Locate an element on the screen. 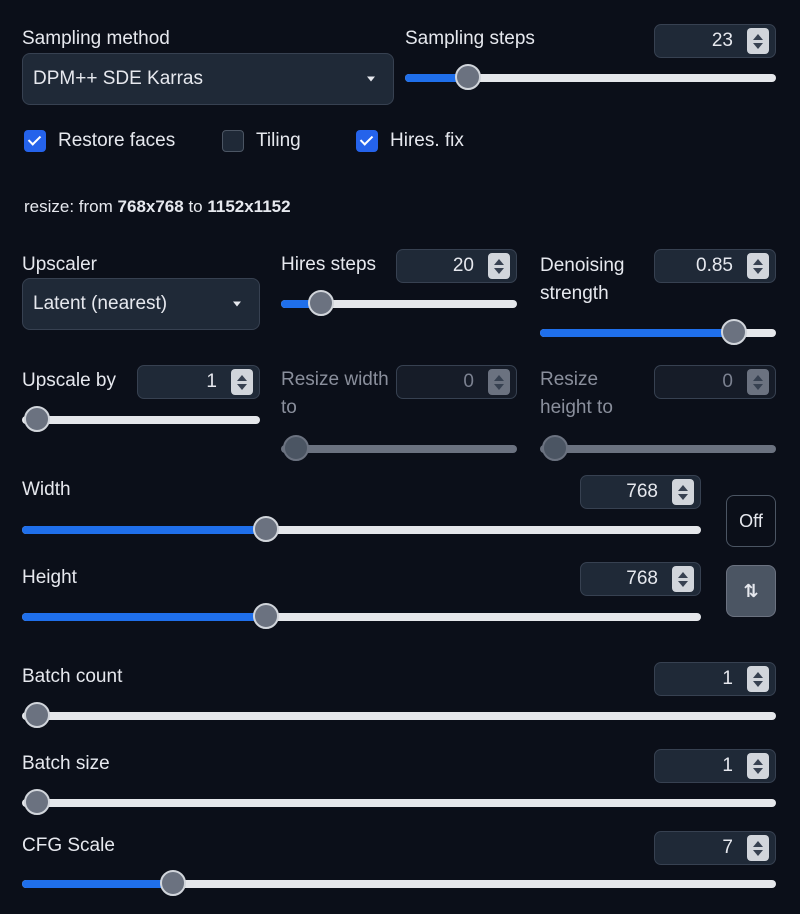 This screenshot has height=914, width=800. off-button: Off is located at coordinates (751, 521).